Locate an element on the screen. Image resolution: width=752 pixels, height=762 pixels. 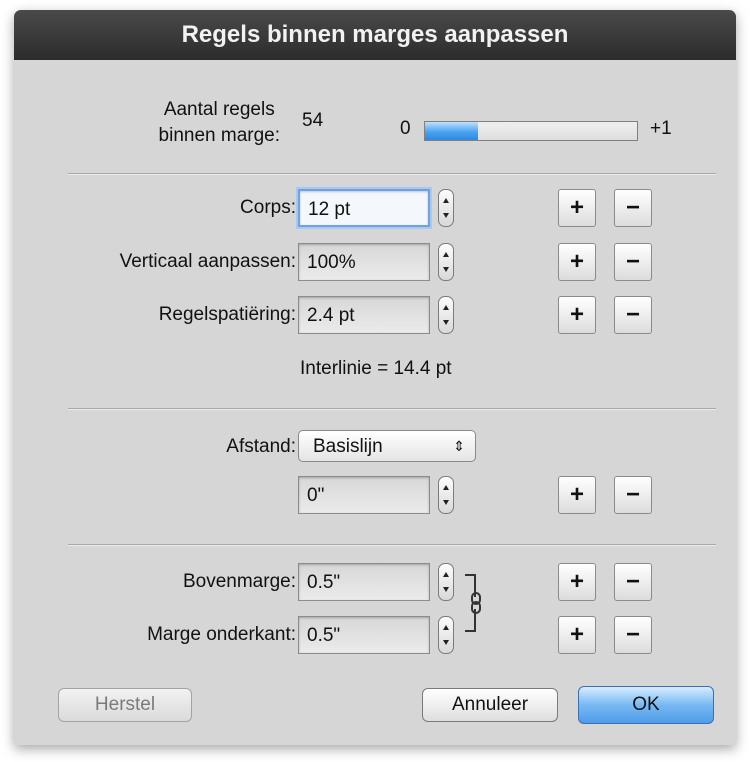
range-min-label: 0 is located at coordinates (405, 128).